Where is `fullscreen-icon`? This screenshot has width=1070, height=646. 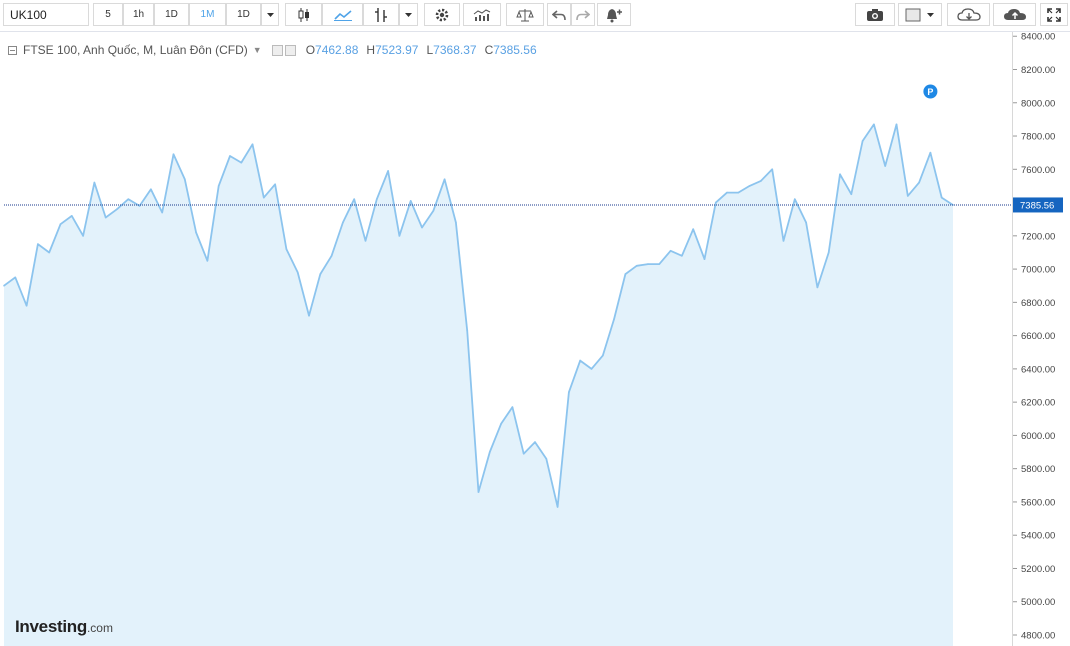 fullscreen-icon is located at coordinates (1054, 14).